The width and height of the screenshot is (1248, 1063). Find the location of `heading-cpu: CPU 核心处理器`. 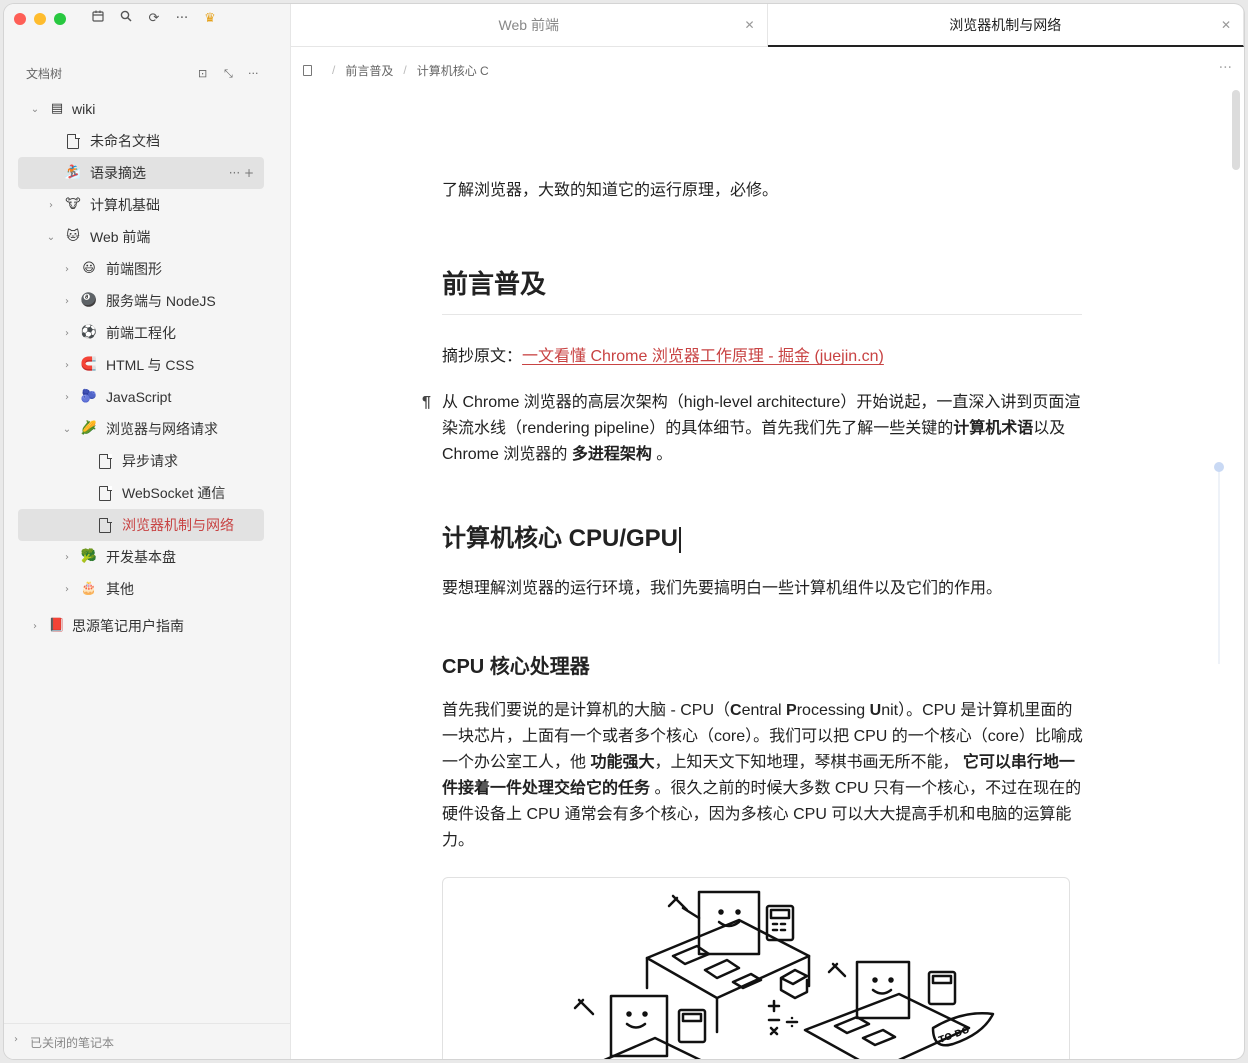

heading-cpu: CPU 核心处理器 is located at coordinates (762, 664).